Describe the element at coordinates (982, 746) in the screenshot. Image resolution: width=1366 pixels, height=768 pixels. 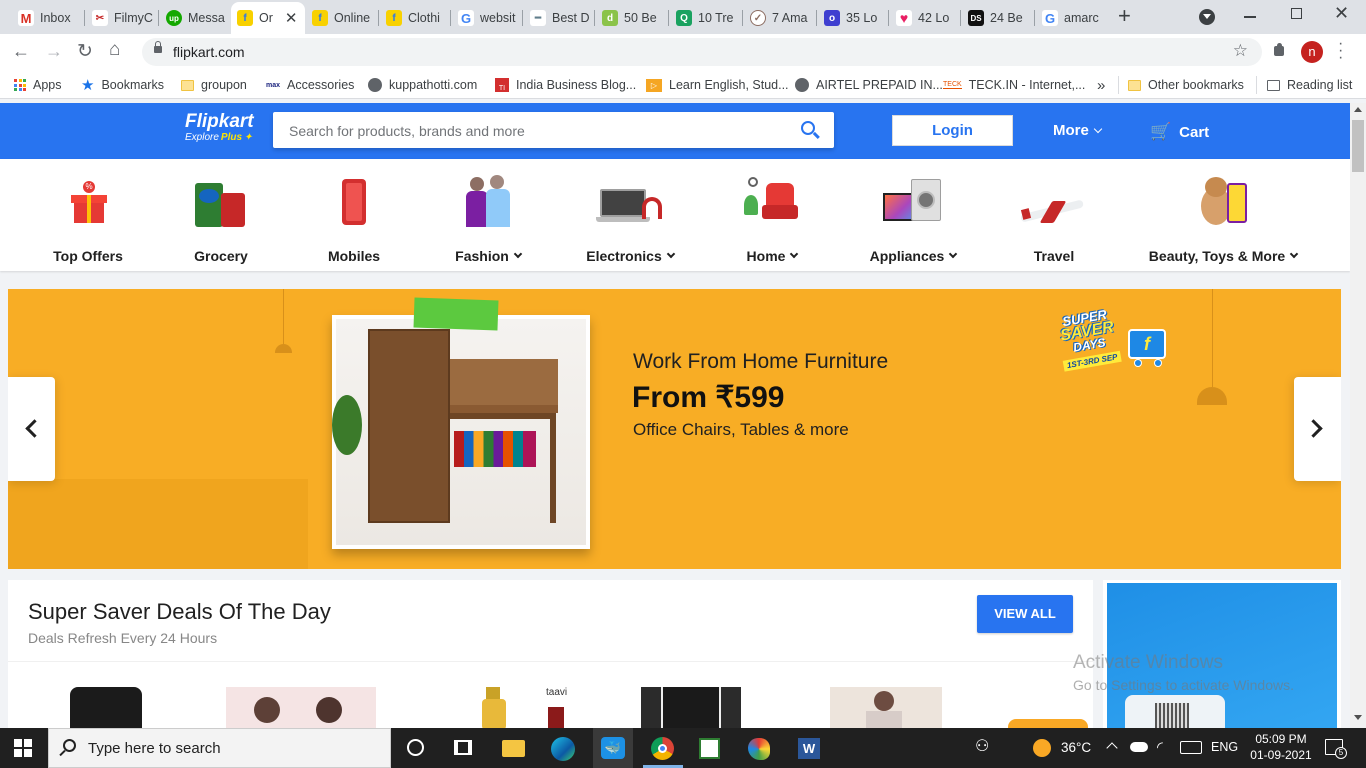
I see `people-icon: ⚇` at that location.